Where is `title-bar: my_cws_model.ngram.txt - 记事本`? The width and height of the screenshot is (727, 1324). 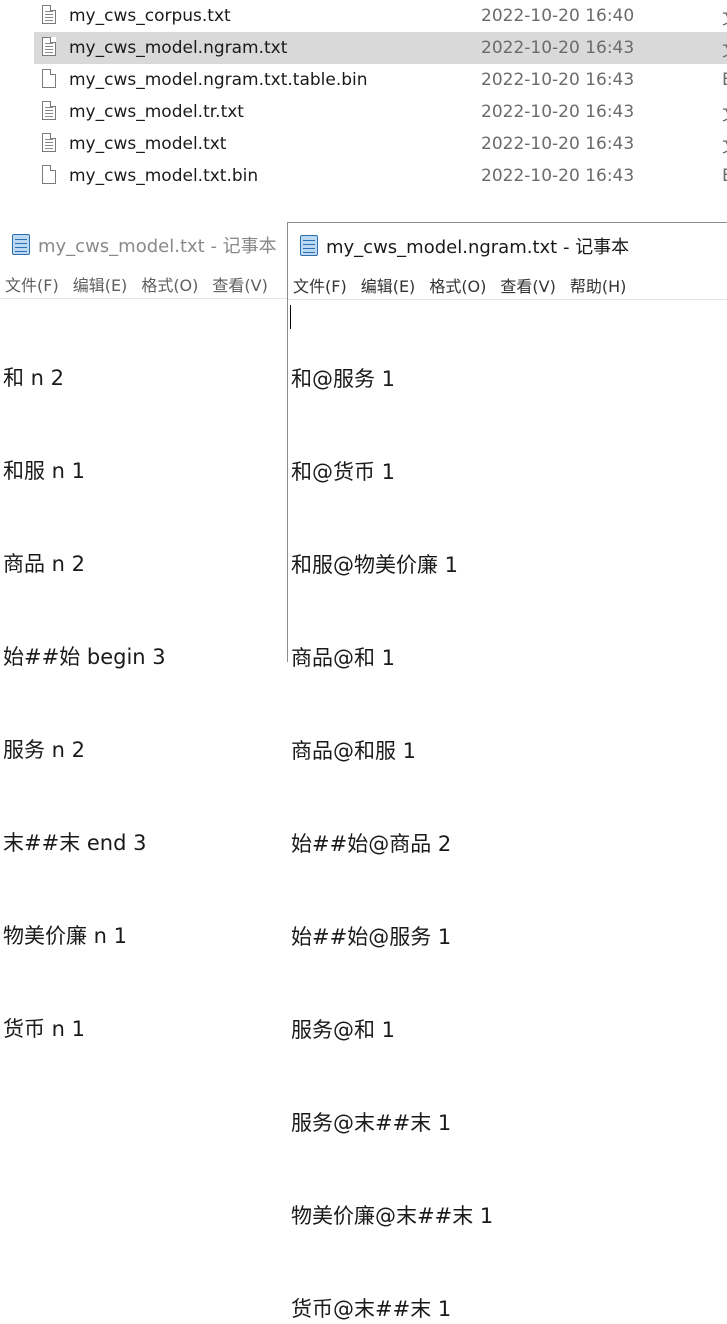 title-bar: my_cws_model.ngram.txt - 记事本 is located at coordinates (507, 246).